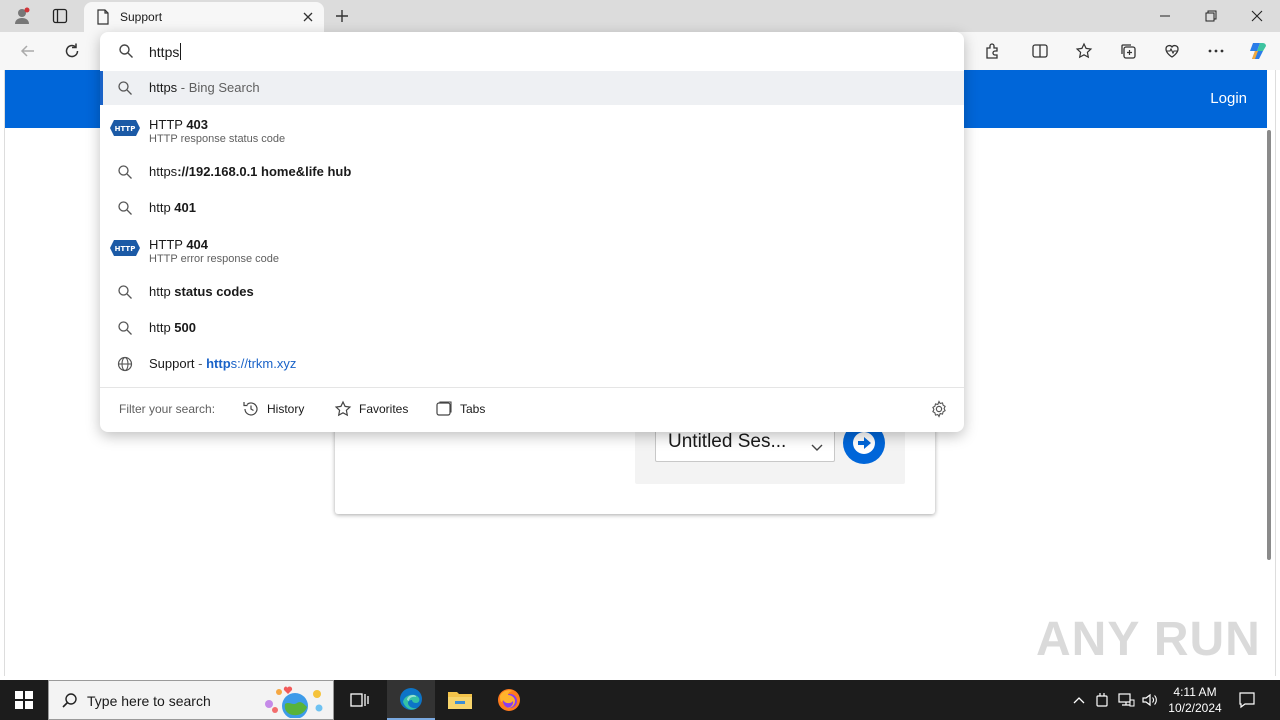 The width and height of the screenshot is (1280, 720). What do you see at coordinates (1084, 51) in the screenshot?
I see `favorites-icon` at bounding box center [1084, 51].